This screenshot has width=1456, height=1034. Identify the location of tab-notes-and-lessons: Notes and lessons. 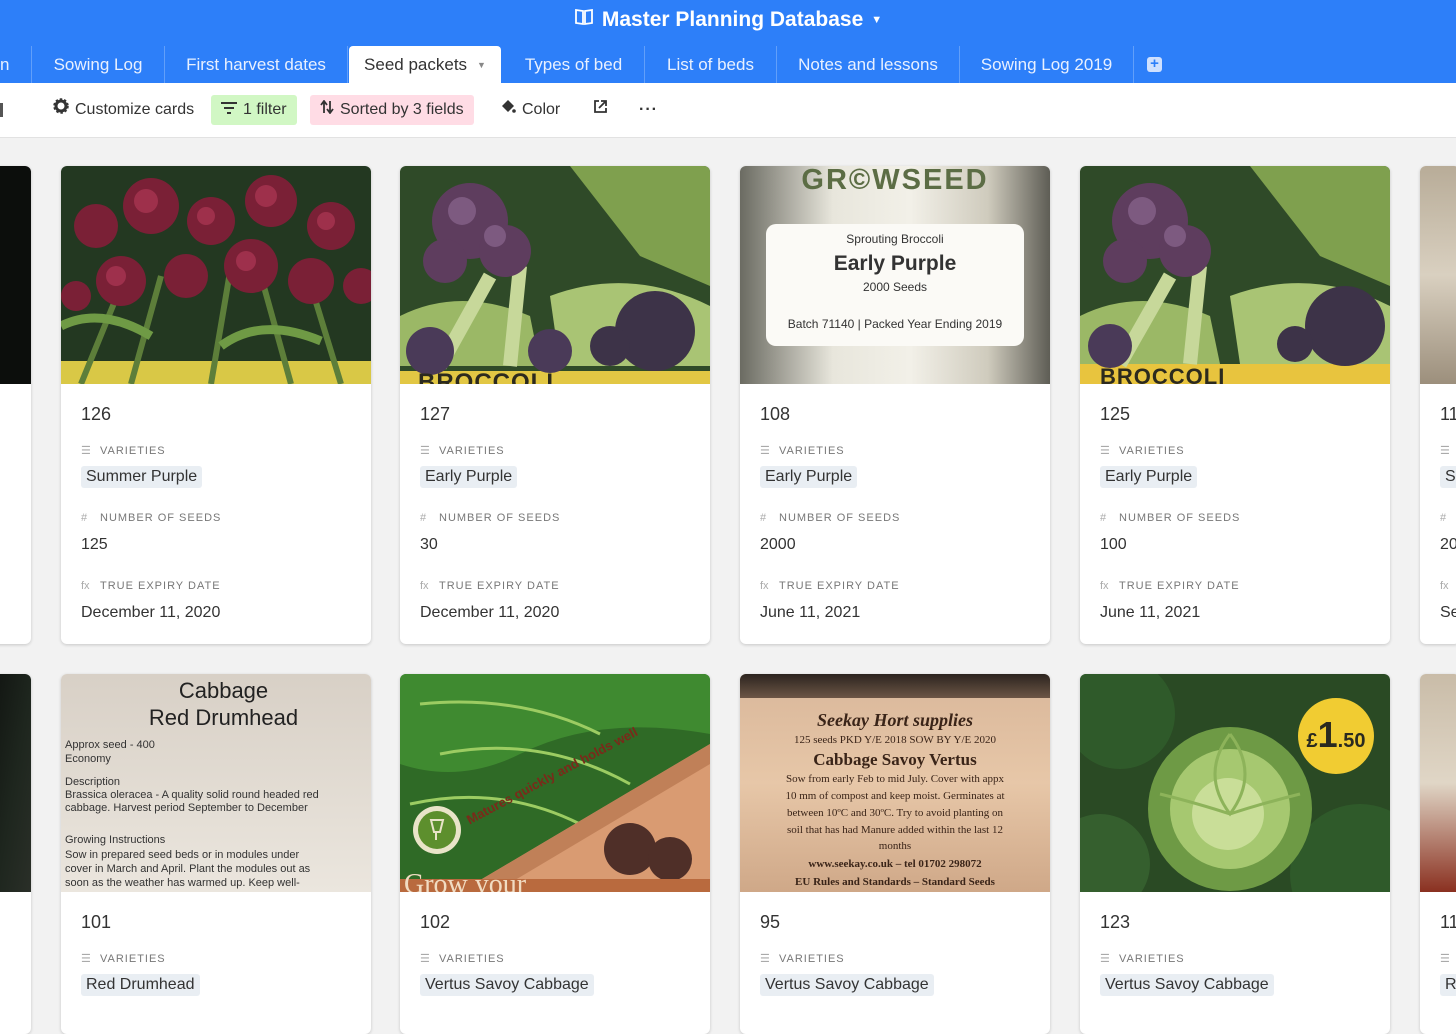
(868, 64).